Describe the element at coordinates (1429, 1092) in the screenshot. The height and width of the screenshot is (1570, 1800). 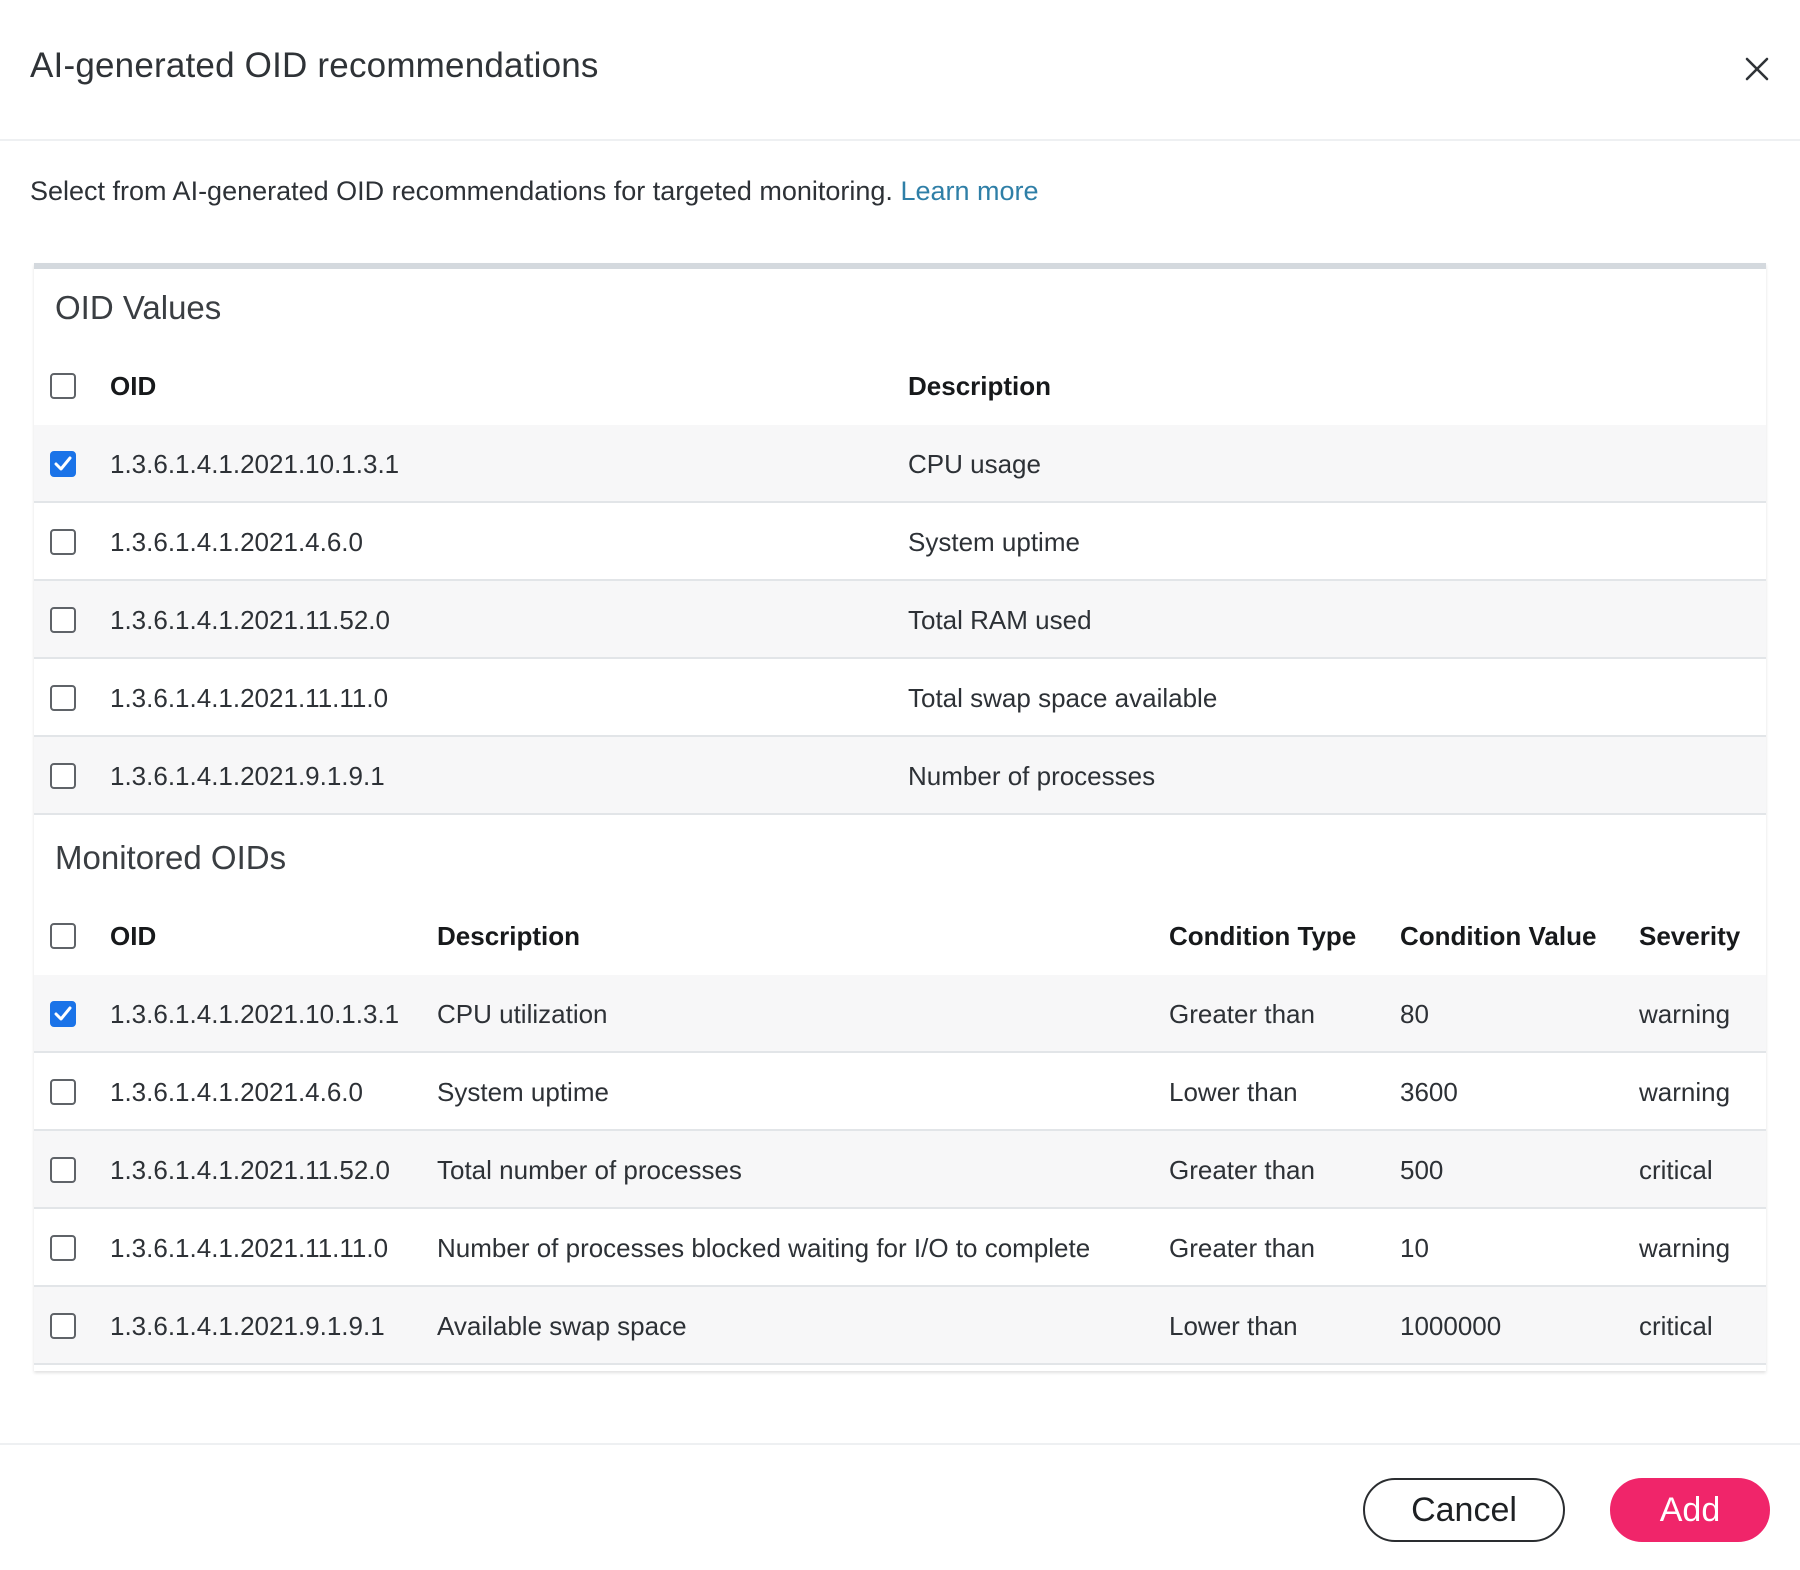
I see `condition-value-cell: 3600` at that location.